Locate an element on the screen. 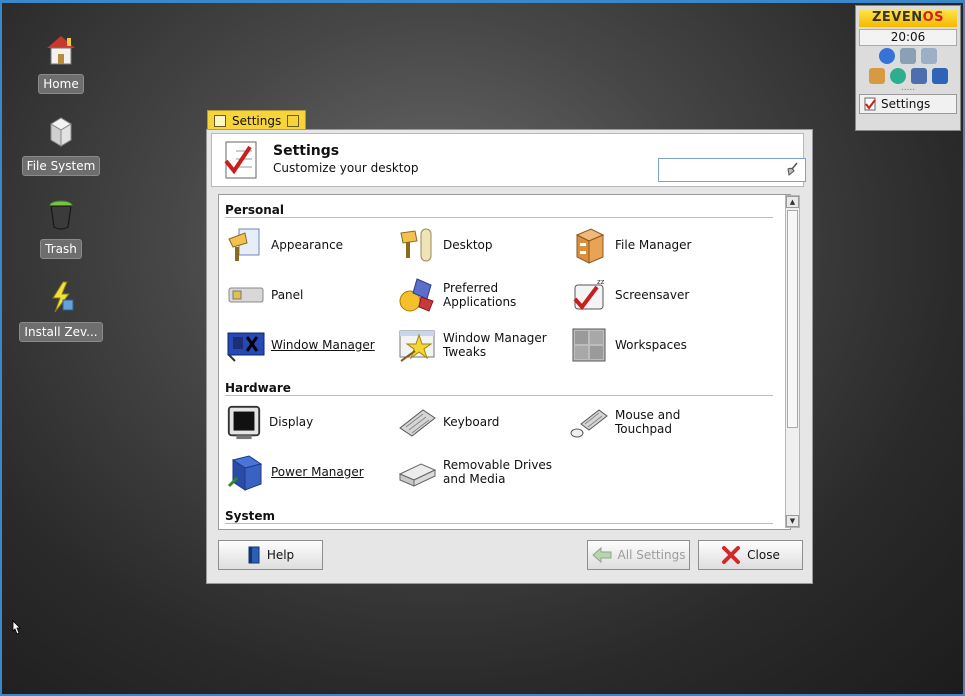 The height and width of the screenshot is (696, 965). home-icon is located at coordinates (61, 50).